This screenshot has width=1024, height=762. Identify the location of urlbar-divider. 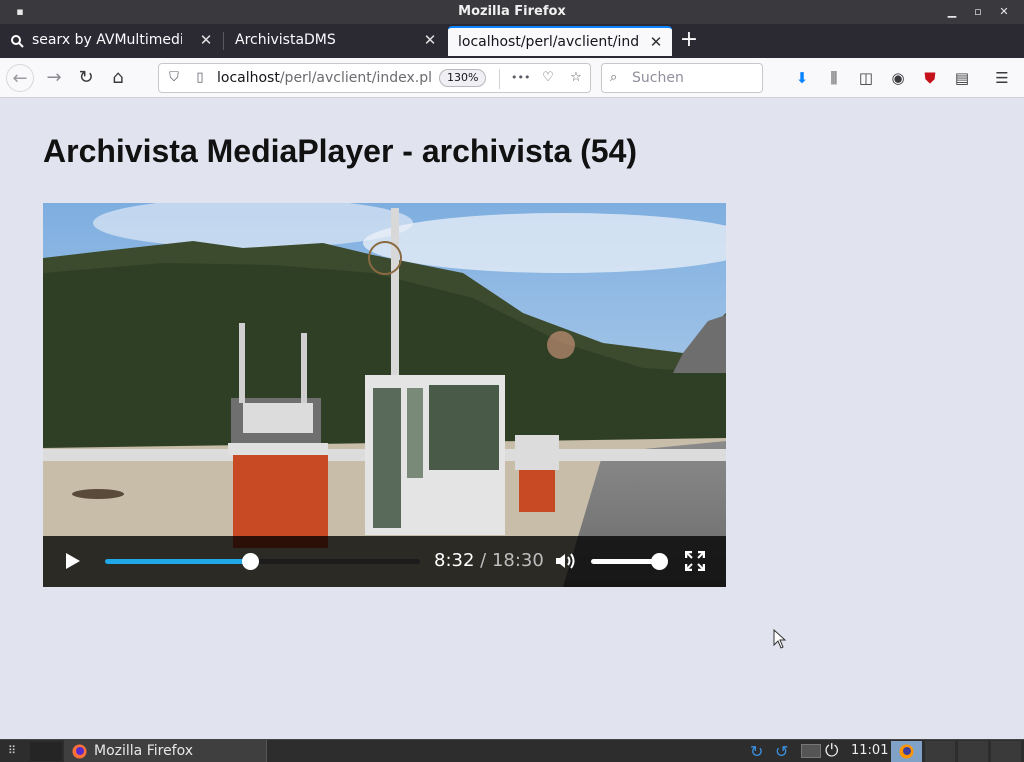
(499, 79).